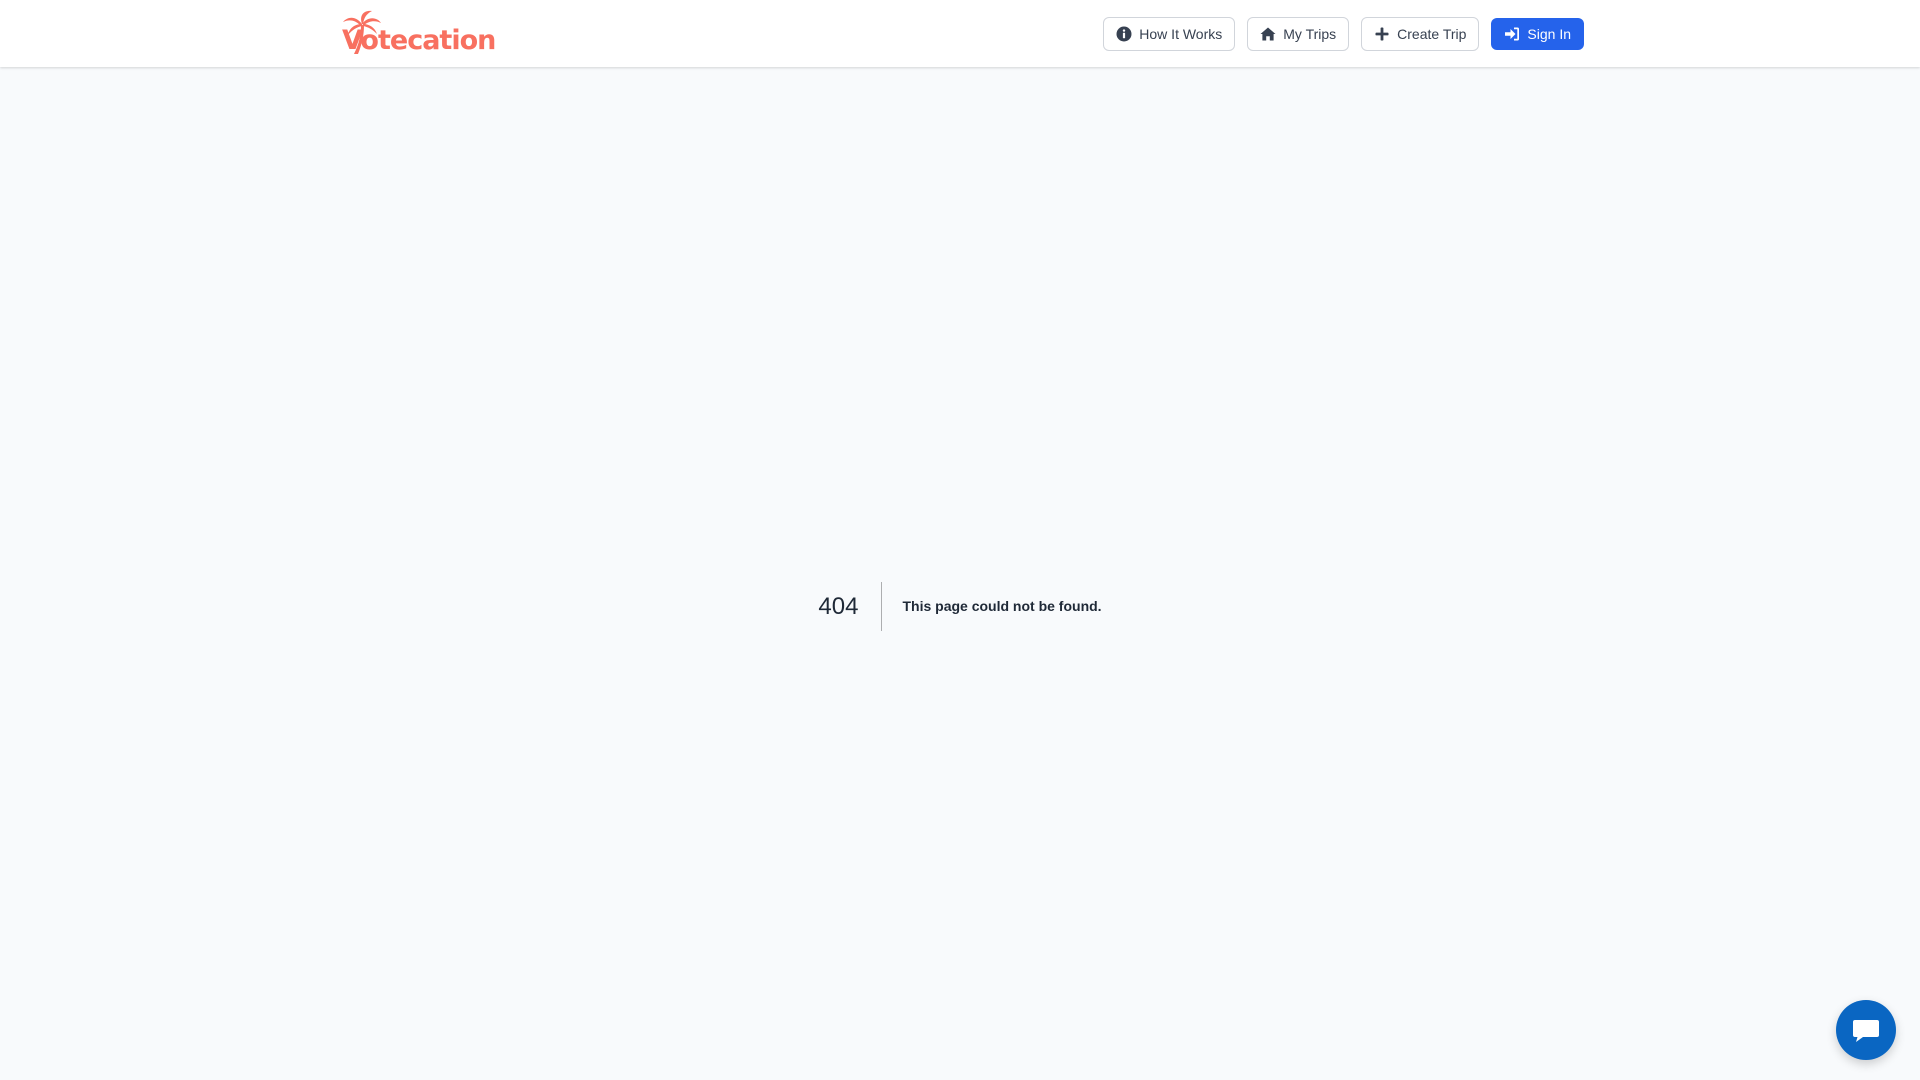 Image resolution: width=1920 pixels, height=1080 pixels. I want to click on how-it-works-button: How It Works, so click(1169, 33).